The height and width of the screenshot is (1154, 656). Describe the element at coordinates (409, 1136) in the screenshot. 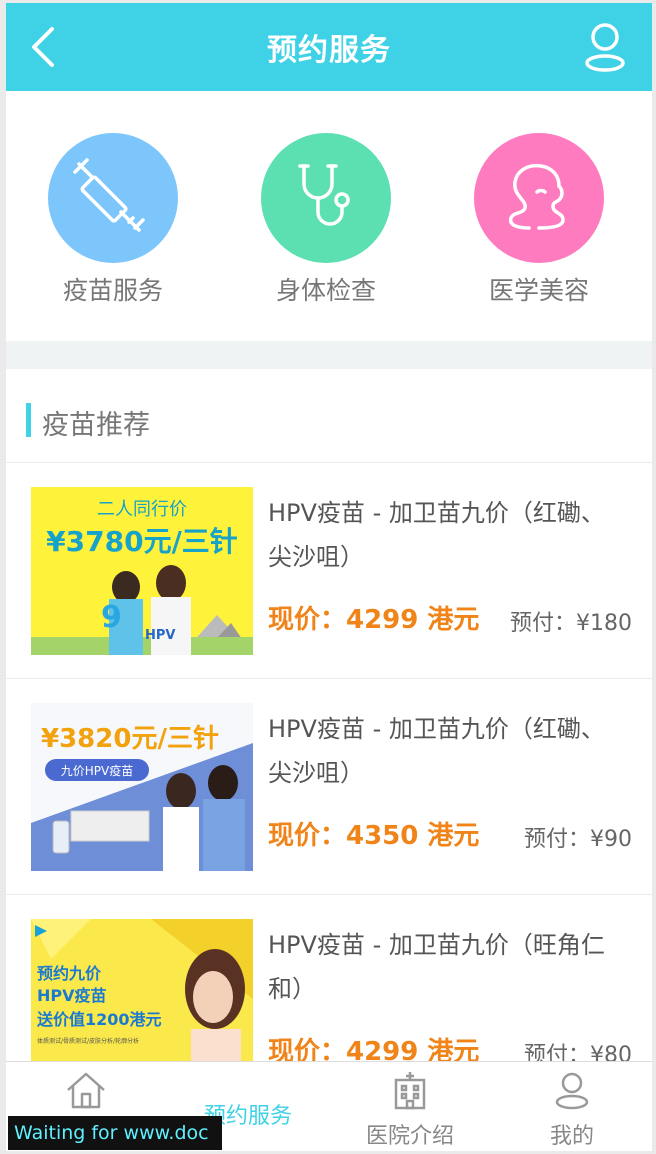

I see `tab-label: 医院介绍` at that location.